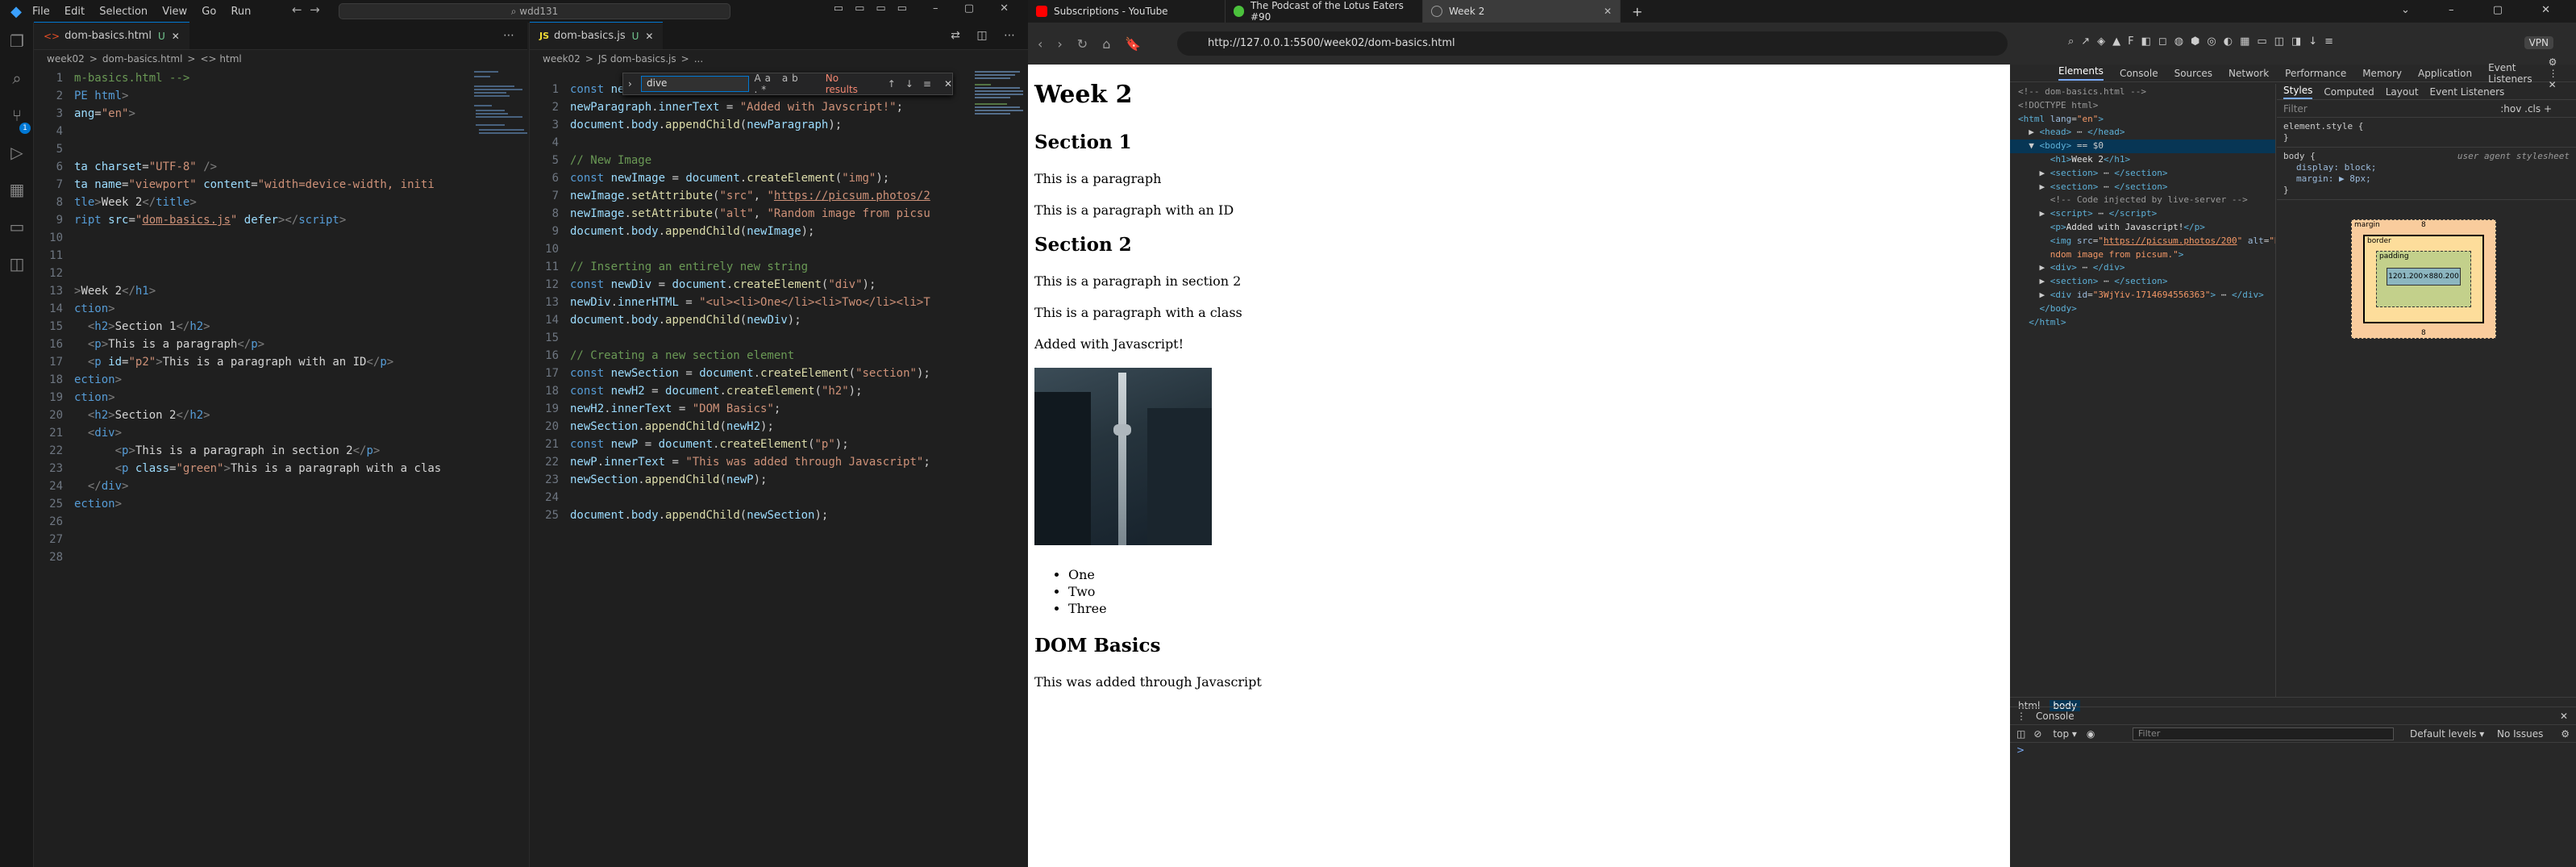  Describe the element at coordinates (2298, 92) in the screenshot. I see `tab-styles: Styles` at that location.